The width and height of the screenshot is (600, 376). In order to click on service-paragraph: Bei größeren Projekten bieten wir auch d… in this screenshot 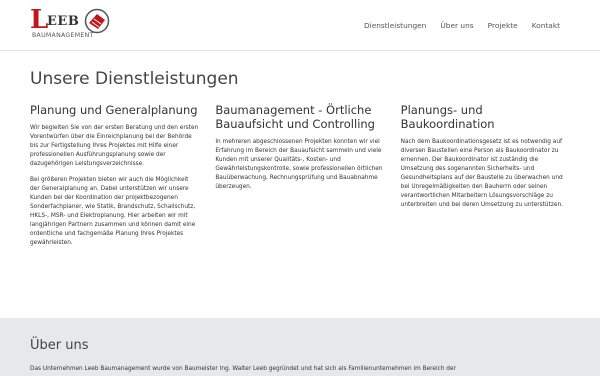, I will do `click(113, 211)`.